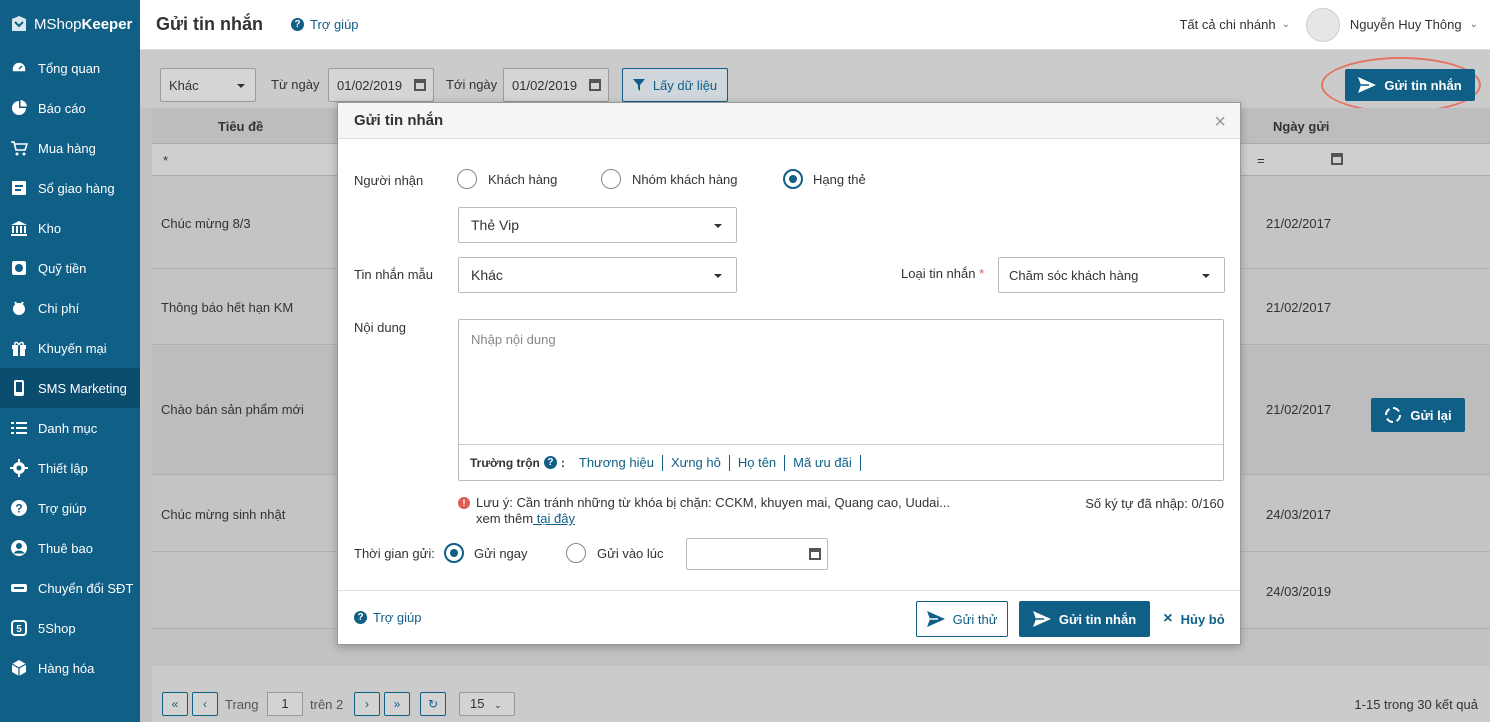  I want to click on send-now-label: Gửi ngay, so click(501, 553).